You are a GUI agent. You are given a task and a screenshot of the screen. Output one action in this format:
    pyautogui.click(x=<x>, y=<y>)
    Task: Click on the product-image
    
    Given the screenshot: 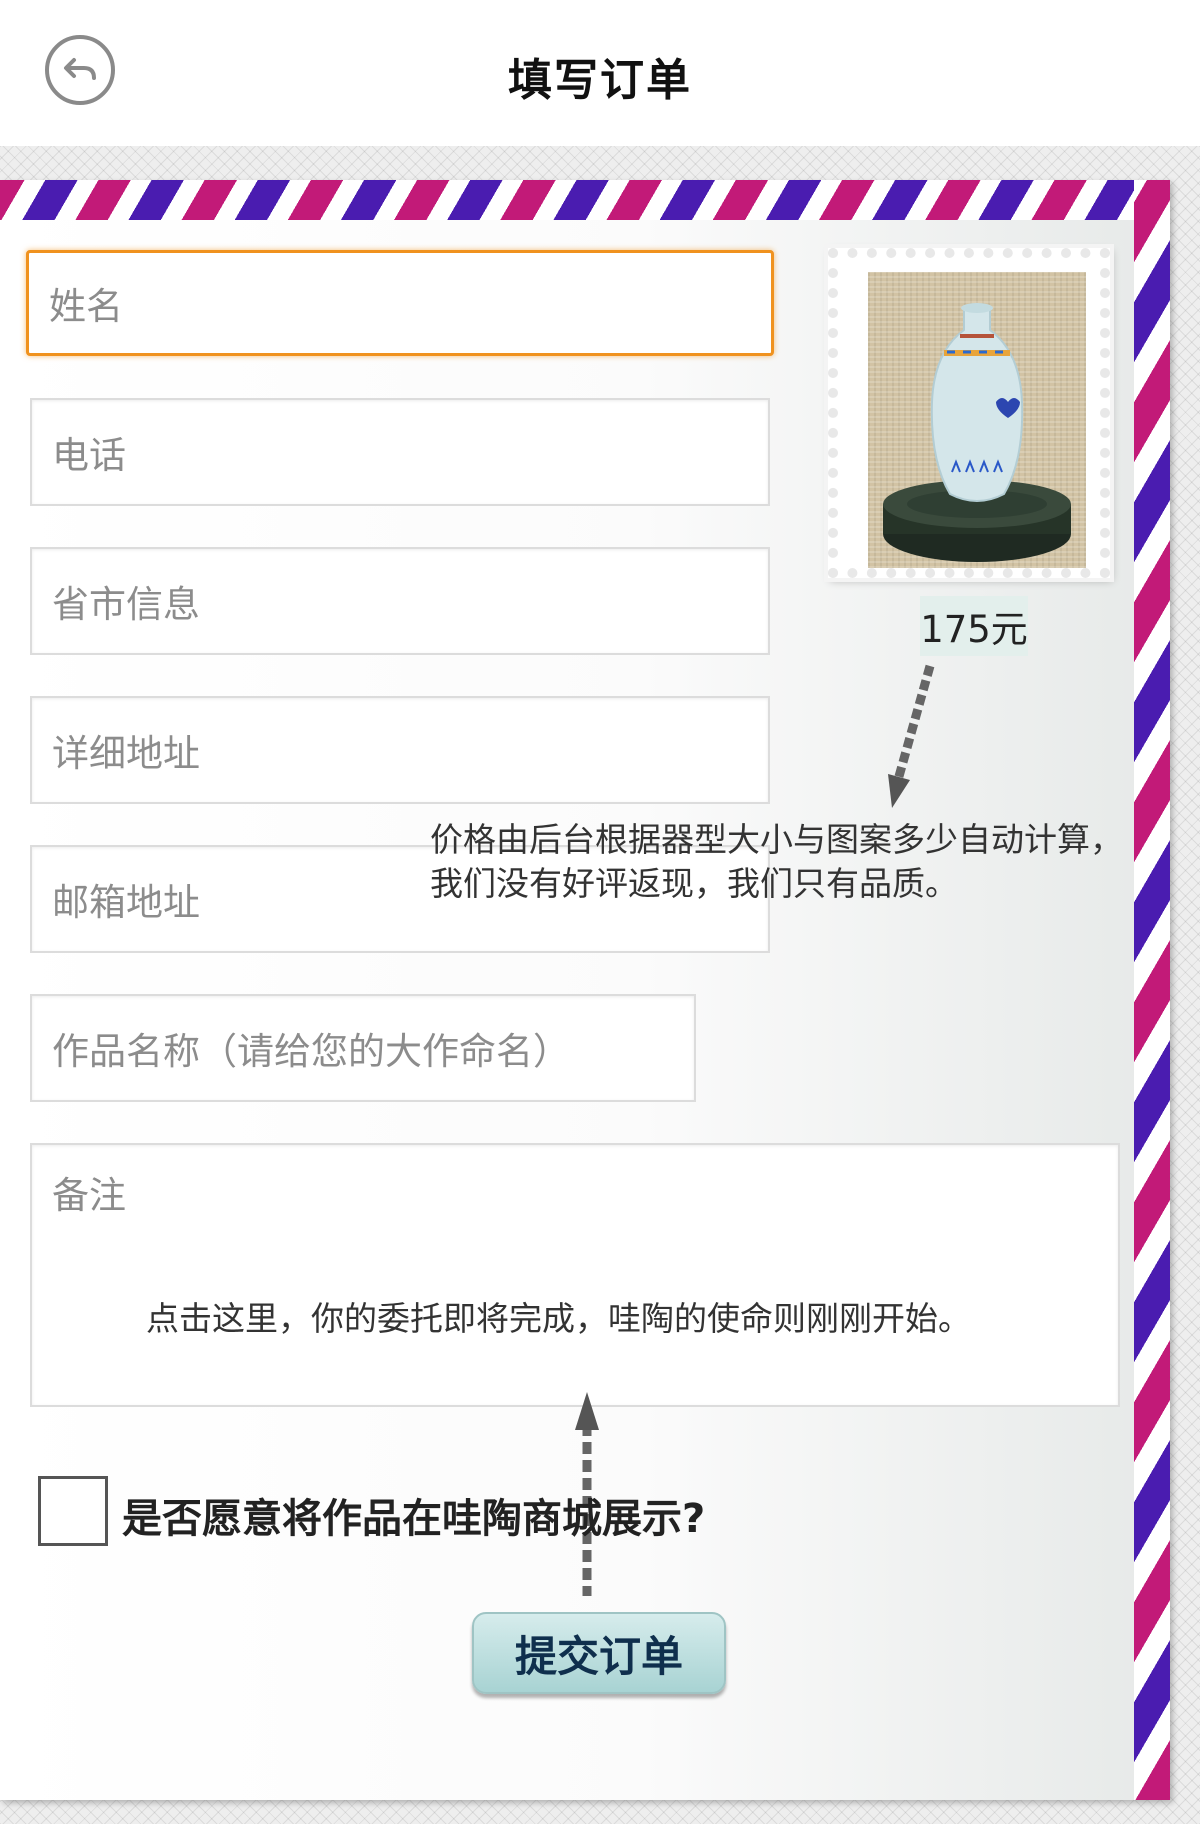 What is the action you would take?
    pyautogui.click(x=977, y=420)
    